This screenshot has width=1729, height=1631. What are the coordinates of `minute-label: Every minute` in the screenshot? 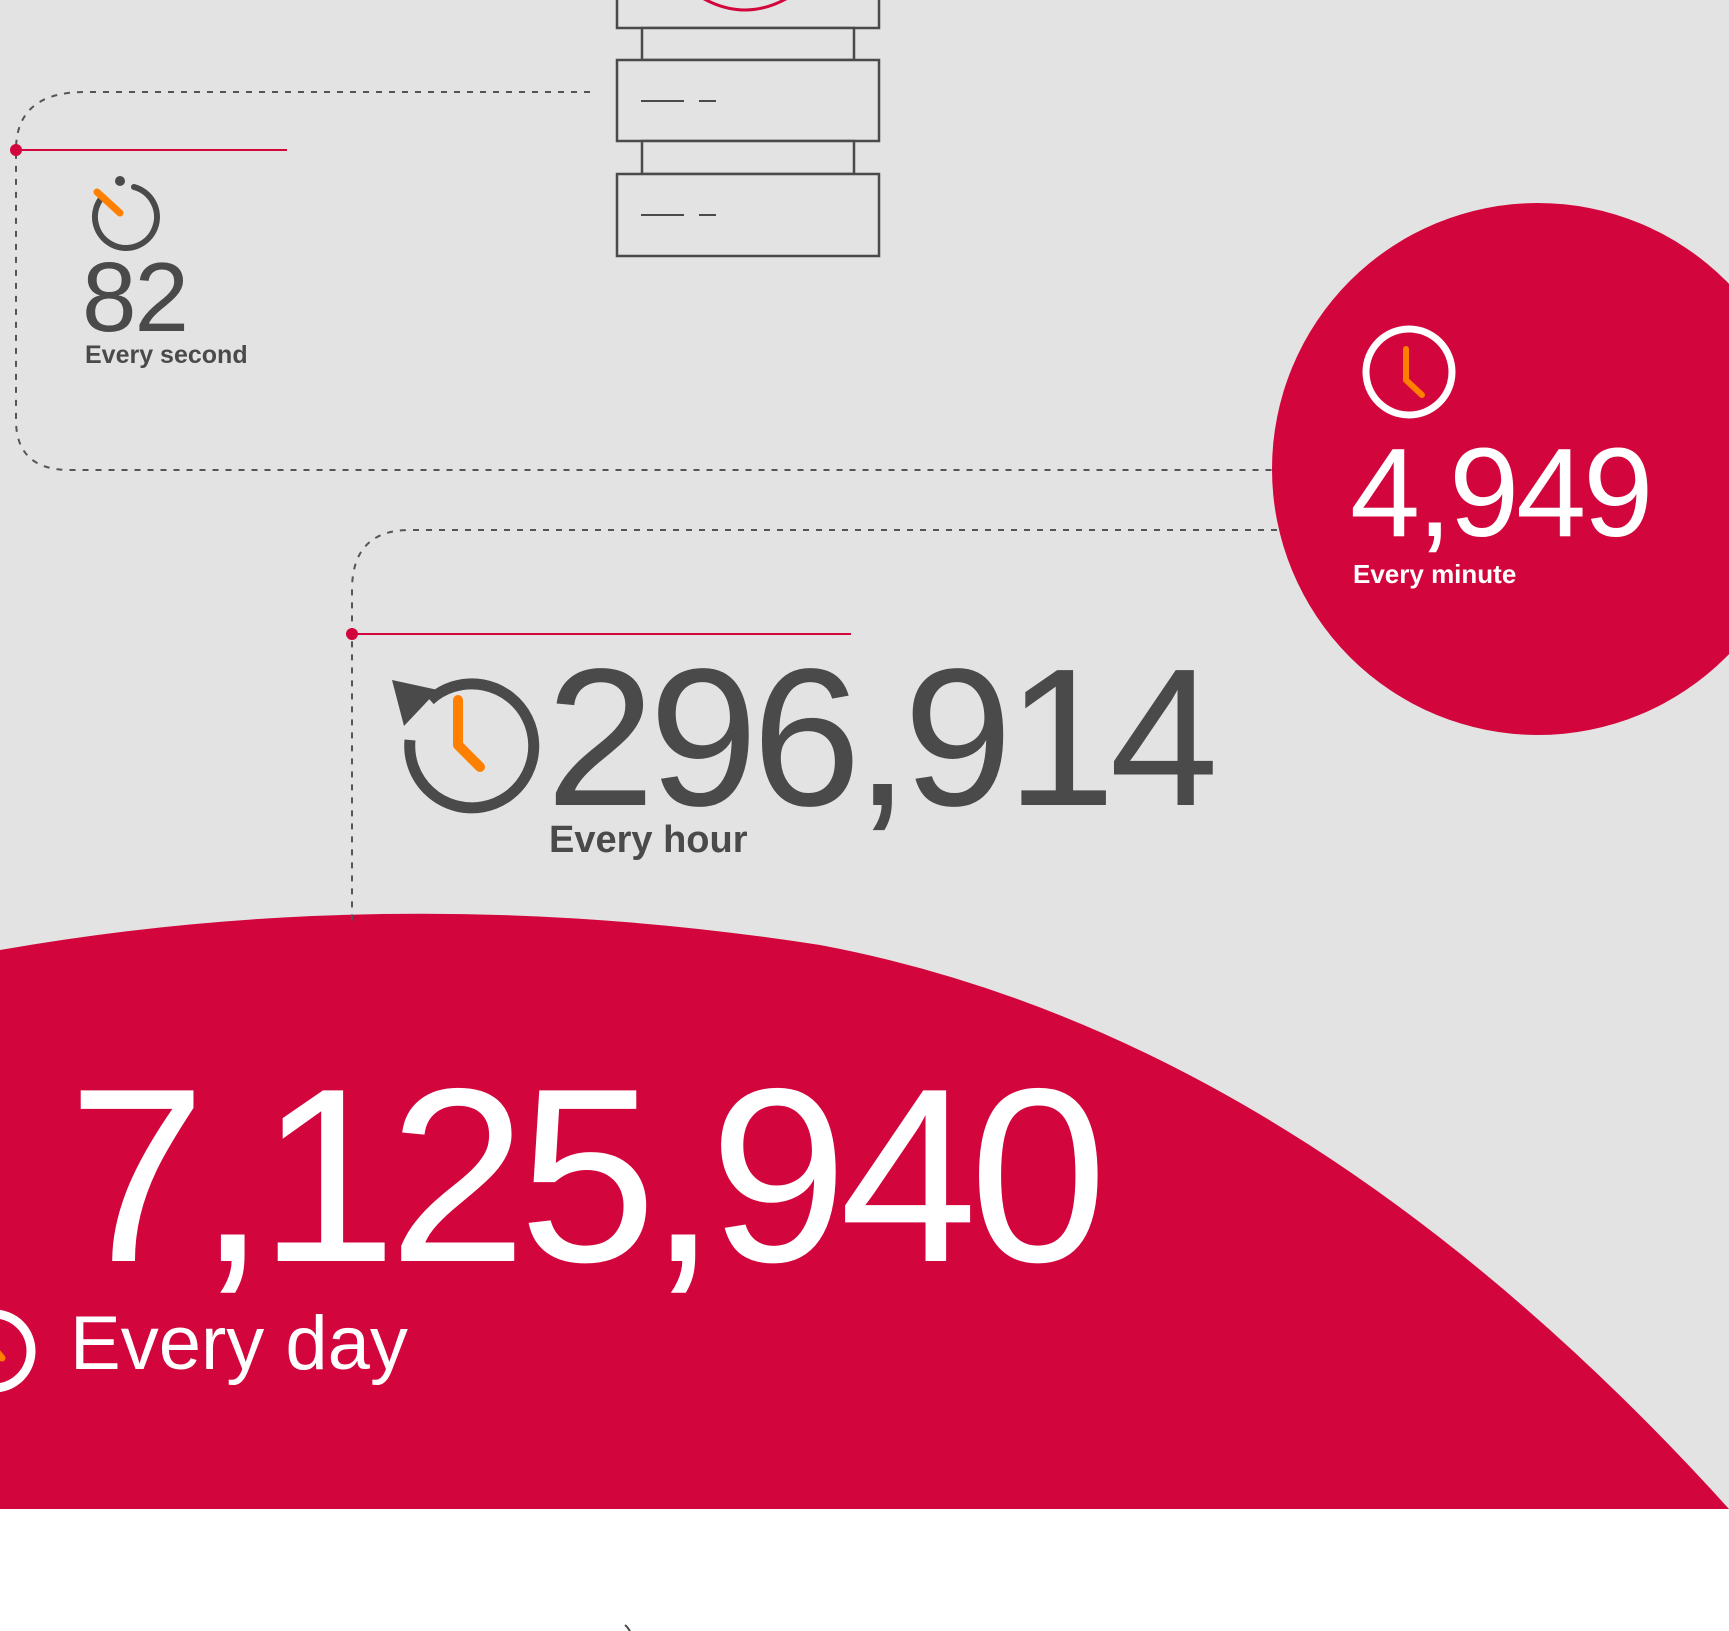 It's located at (1435, 574).